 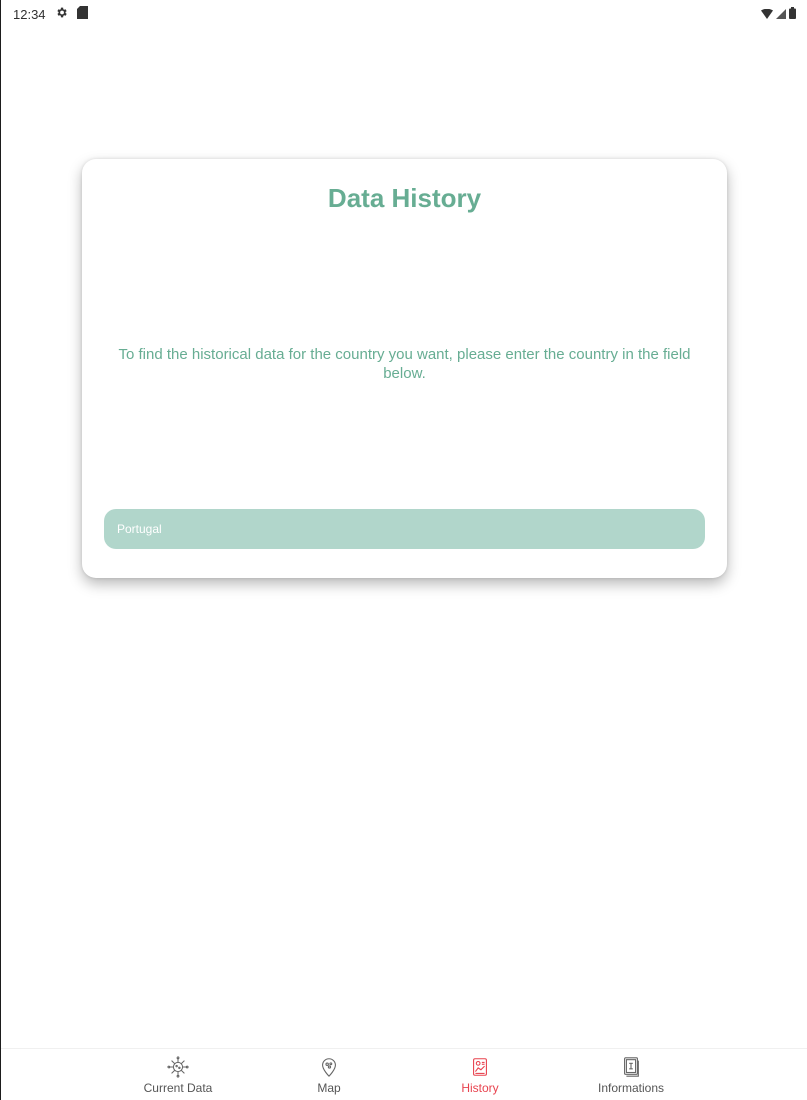 What do you see at coordinates (792, 14) in the screenshot?
I see `battery-icon` at bounding box center [792, 14].